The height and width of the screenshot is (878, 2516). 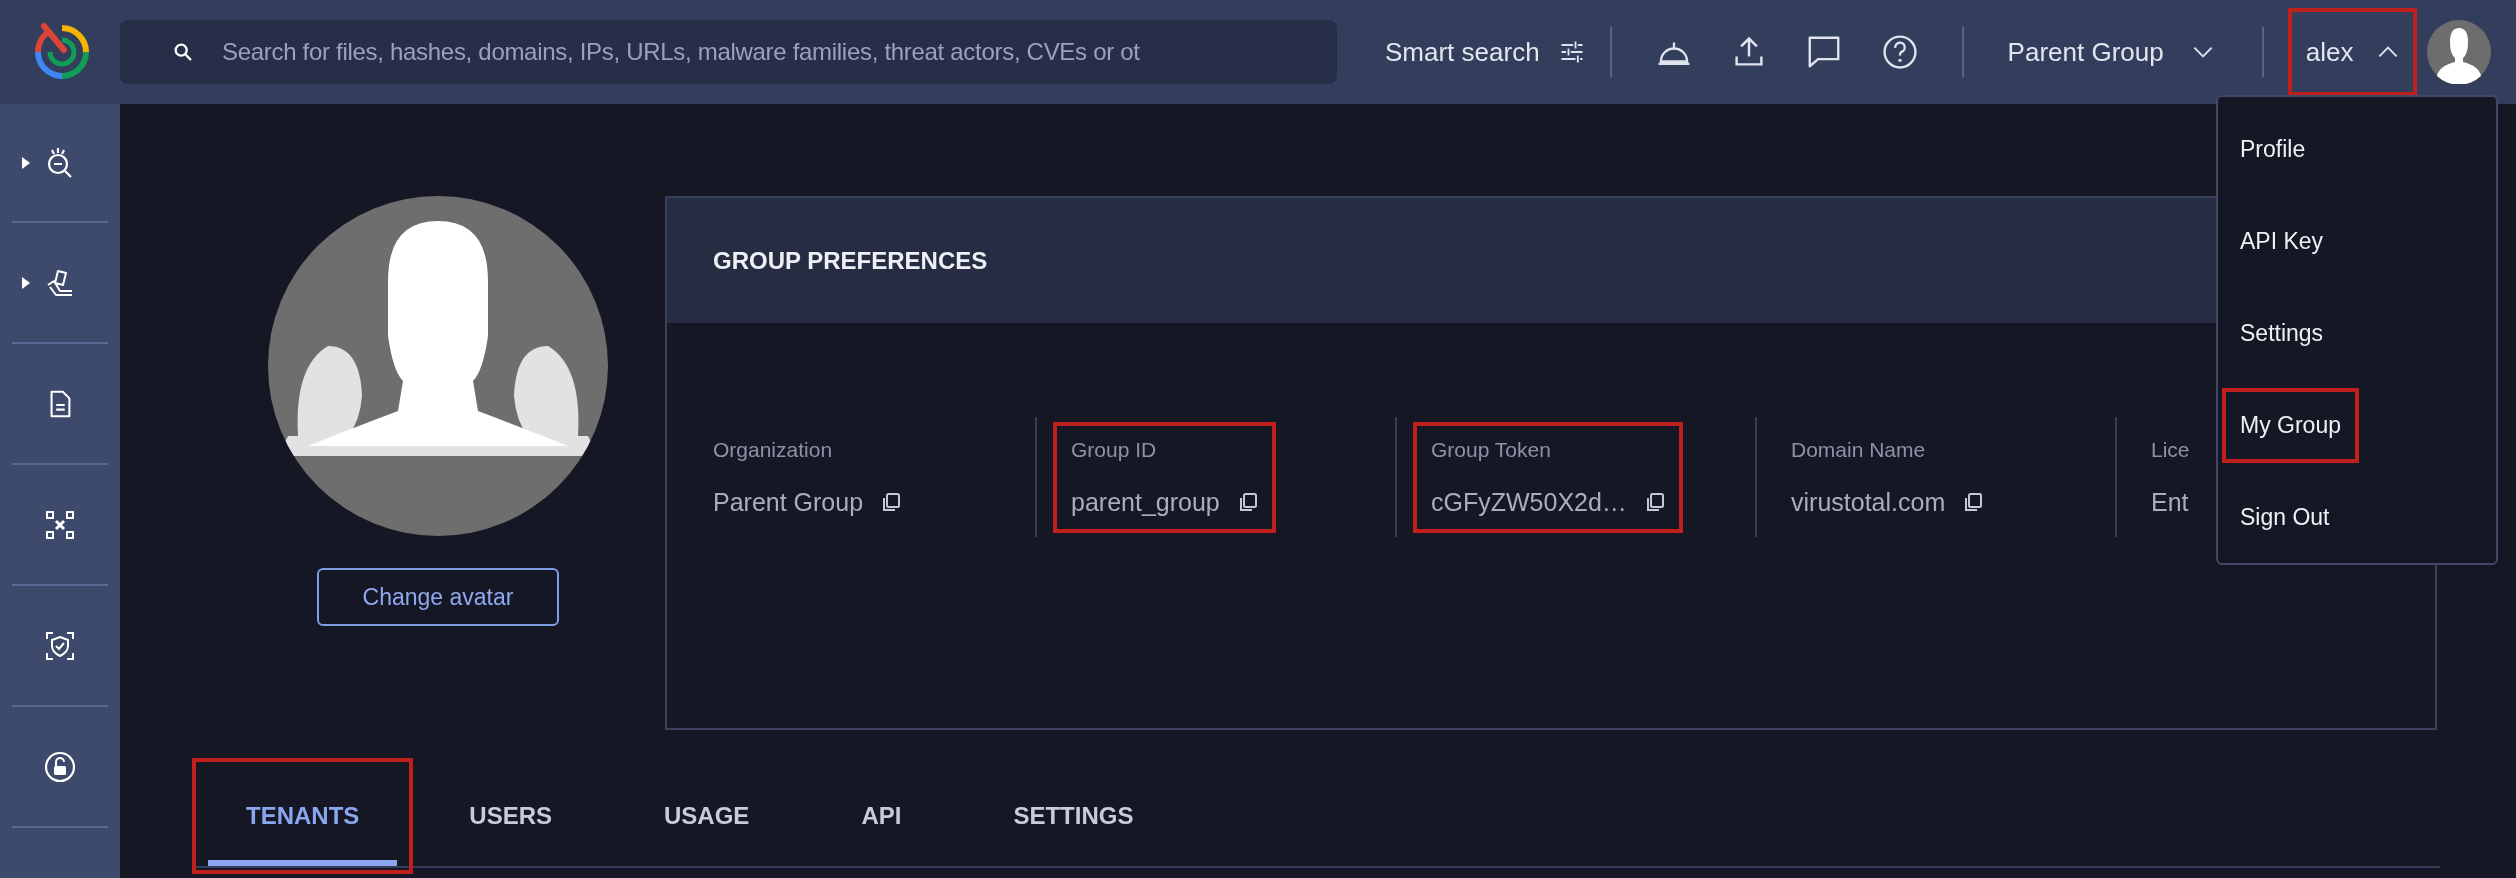 What do you see at coordinates (60, 524) in the screenshot?
I see `nodes-icon` at bounding box center [60, 524].